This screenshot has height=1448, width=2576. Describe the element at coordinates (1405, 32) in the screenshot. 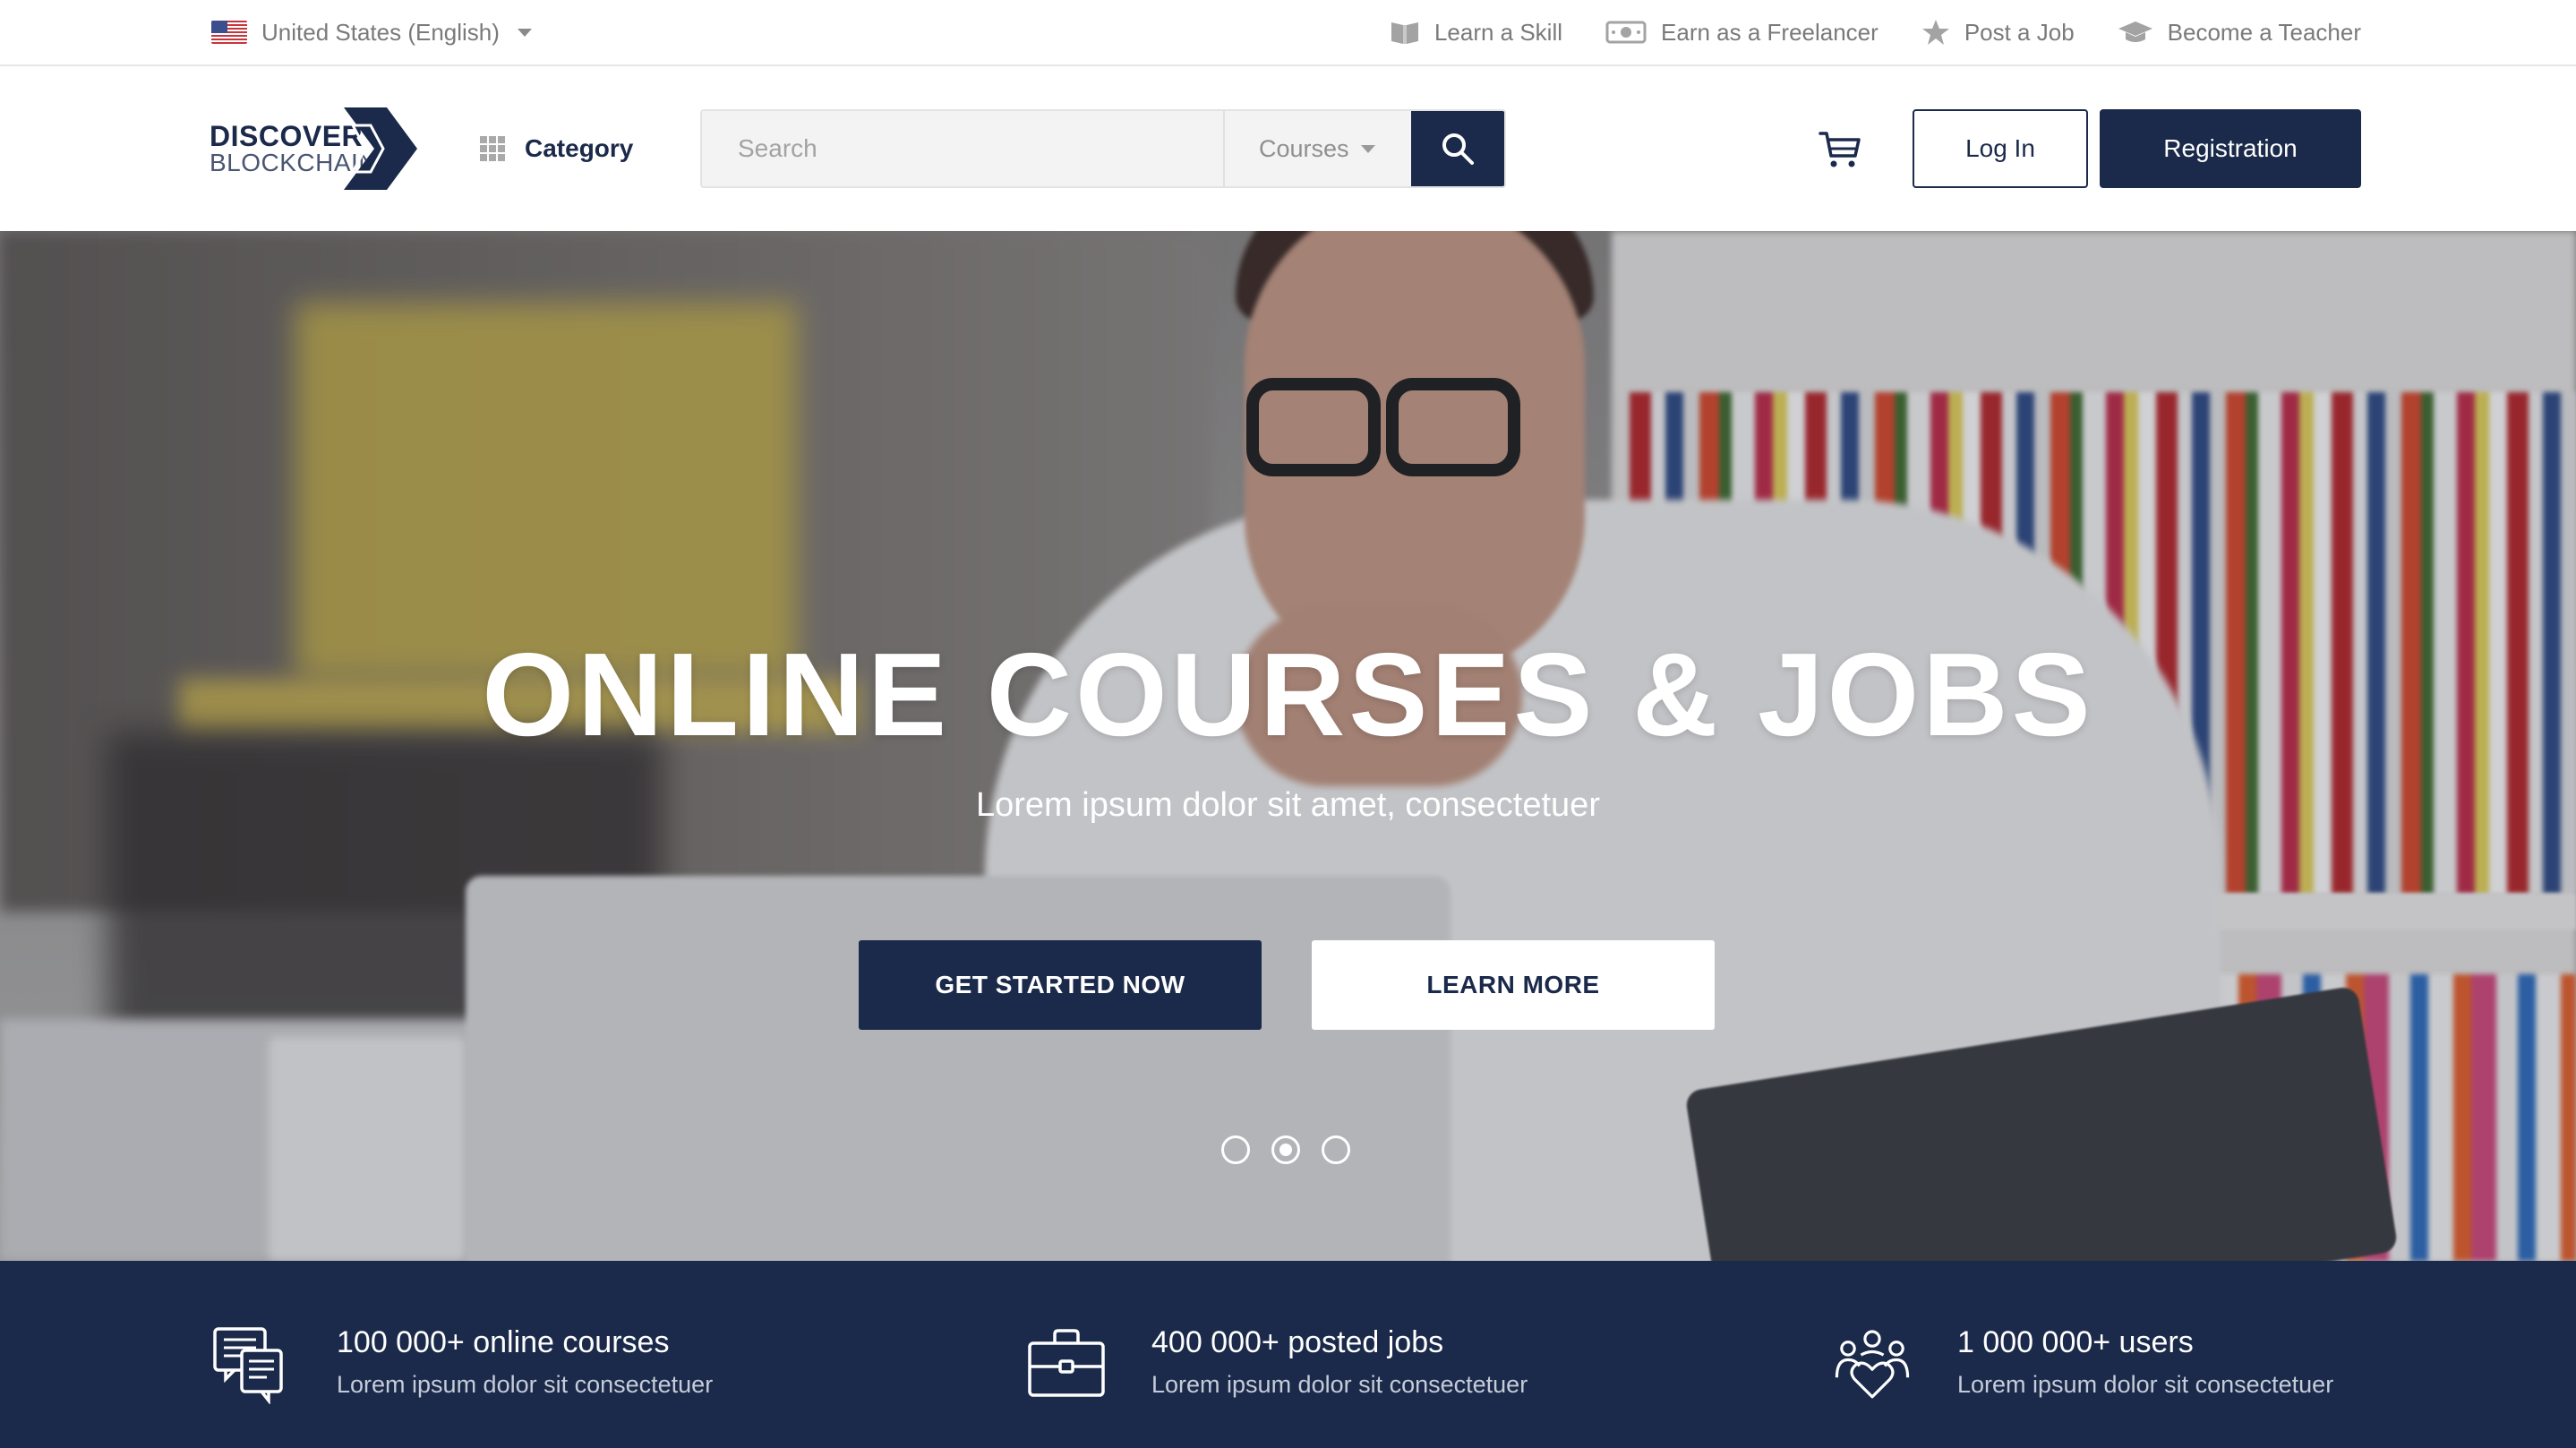

I see `book-icon` at that location.